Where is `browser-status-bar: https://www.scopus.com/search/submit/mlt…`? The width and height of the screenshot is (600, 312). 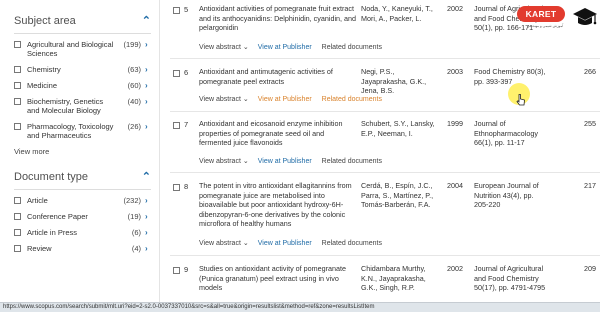 browser-status-bar: https://www.scopus.com/search/submit/mlt… is located at coordinates (300, 307).